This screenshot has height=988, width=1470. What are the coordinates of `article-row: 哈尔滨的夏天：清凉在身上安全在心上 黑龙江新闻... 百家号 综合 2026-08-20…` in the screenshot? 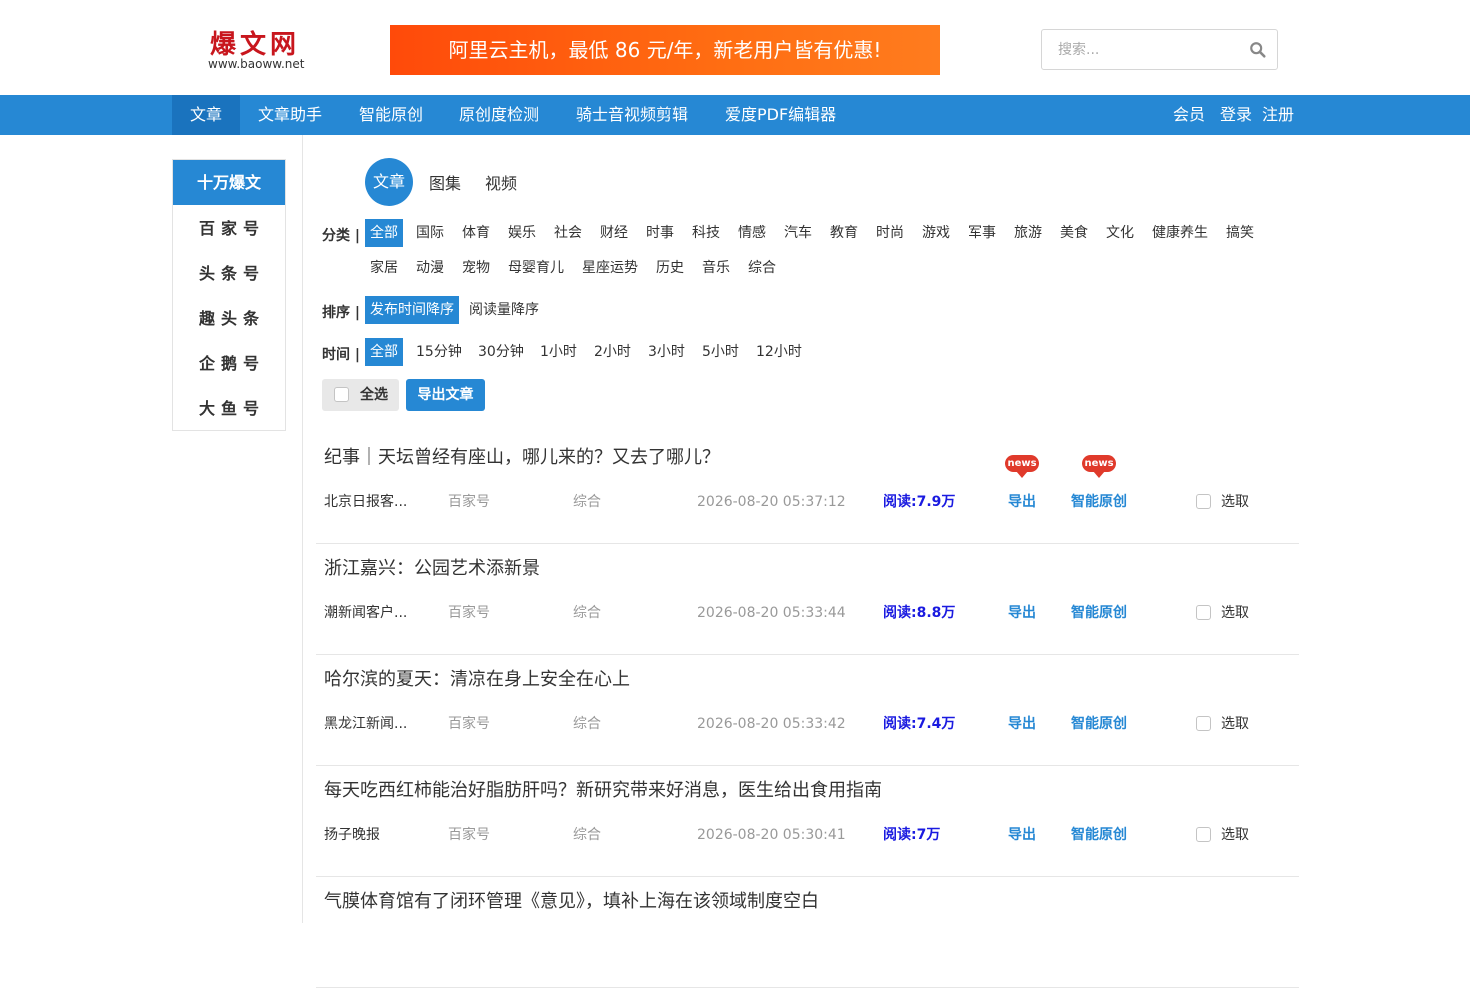 It's located at (807, 710).